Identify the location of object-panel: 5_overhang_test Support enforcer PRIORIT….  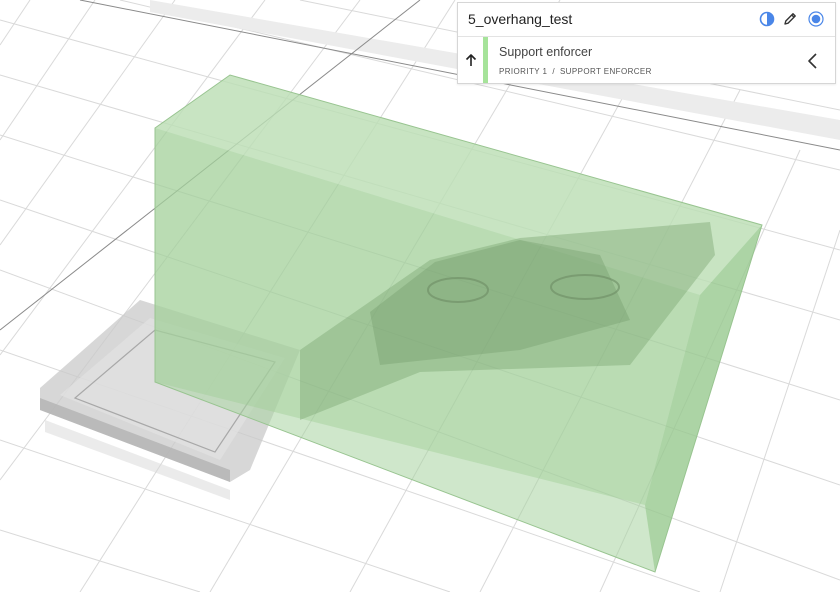
(646, 43).